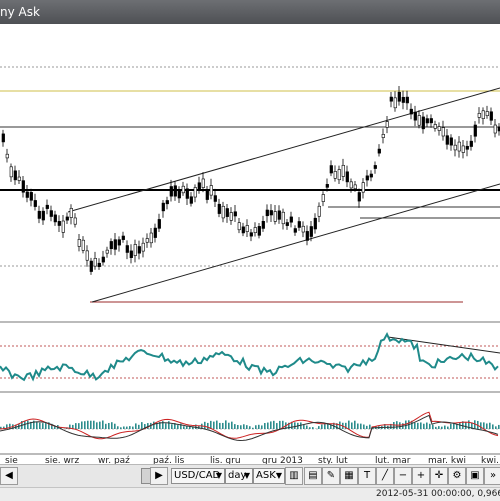 This screenshot has height=501, width=500. Describe the element at coordinates (9, 476) in the screenshot. I see `scroll-left-icon: ◀` at that location.